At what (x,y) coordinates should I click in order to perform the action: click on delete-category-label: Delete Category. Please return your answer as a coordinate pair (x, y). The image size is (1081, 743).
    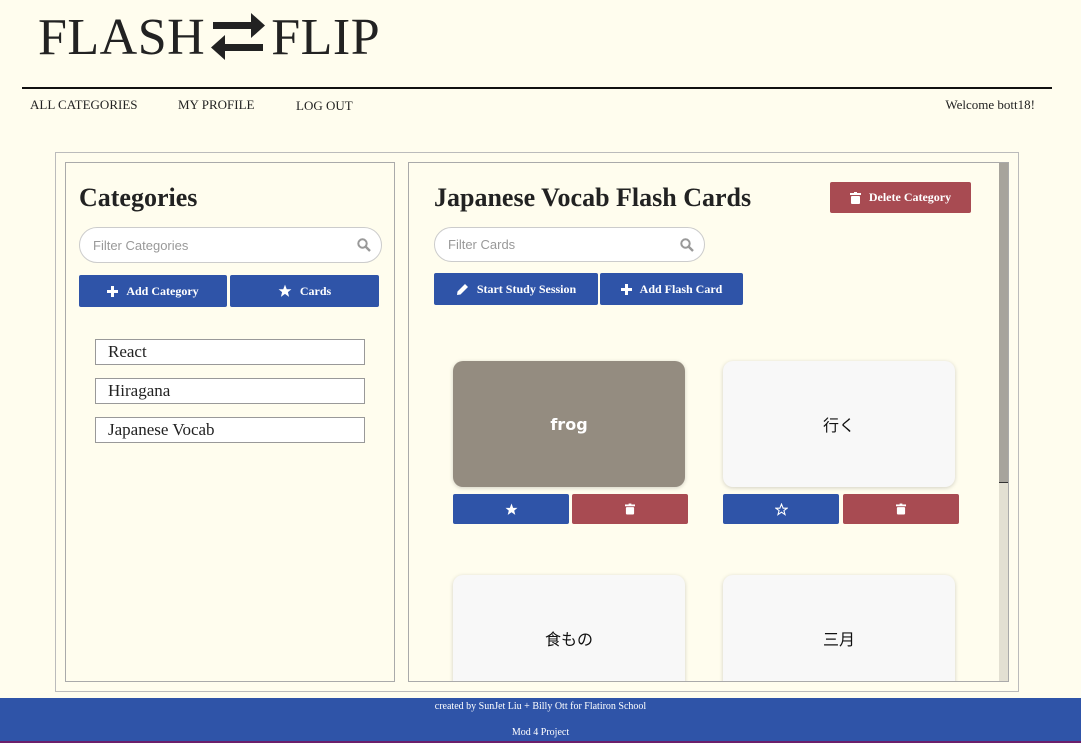
    Looking at the image, I should click on (910, 197).